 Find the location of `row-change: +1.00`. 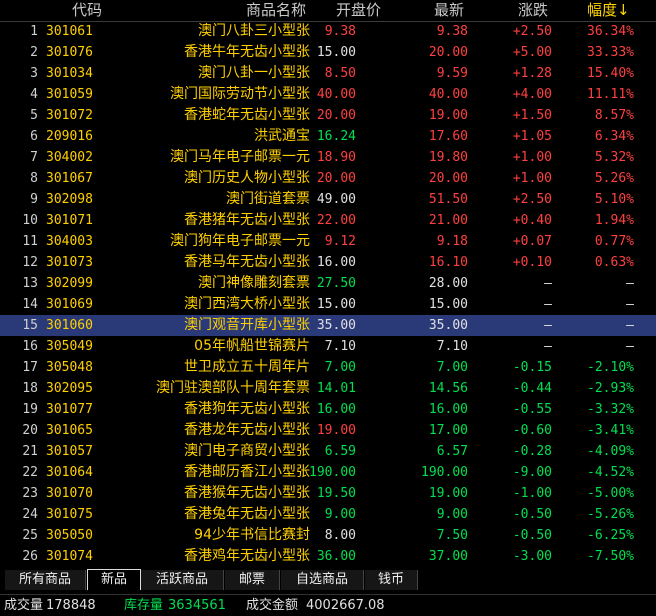

row-change: +1.00 is located at coordinates (532, 157).